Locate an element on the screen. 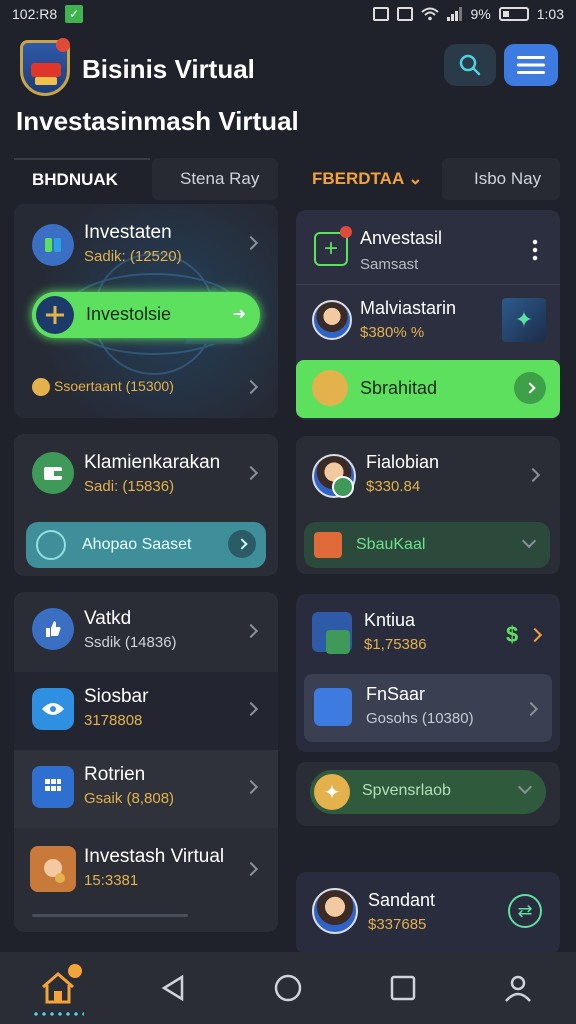 Image resolution: width=576 pixels, height=1024 pixels. wifi-icon is located at coordinates (429, 14).